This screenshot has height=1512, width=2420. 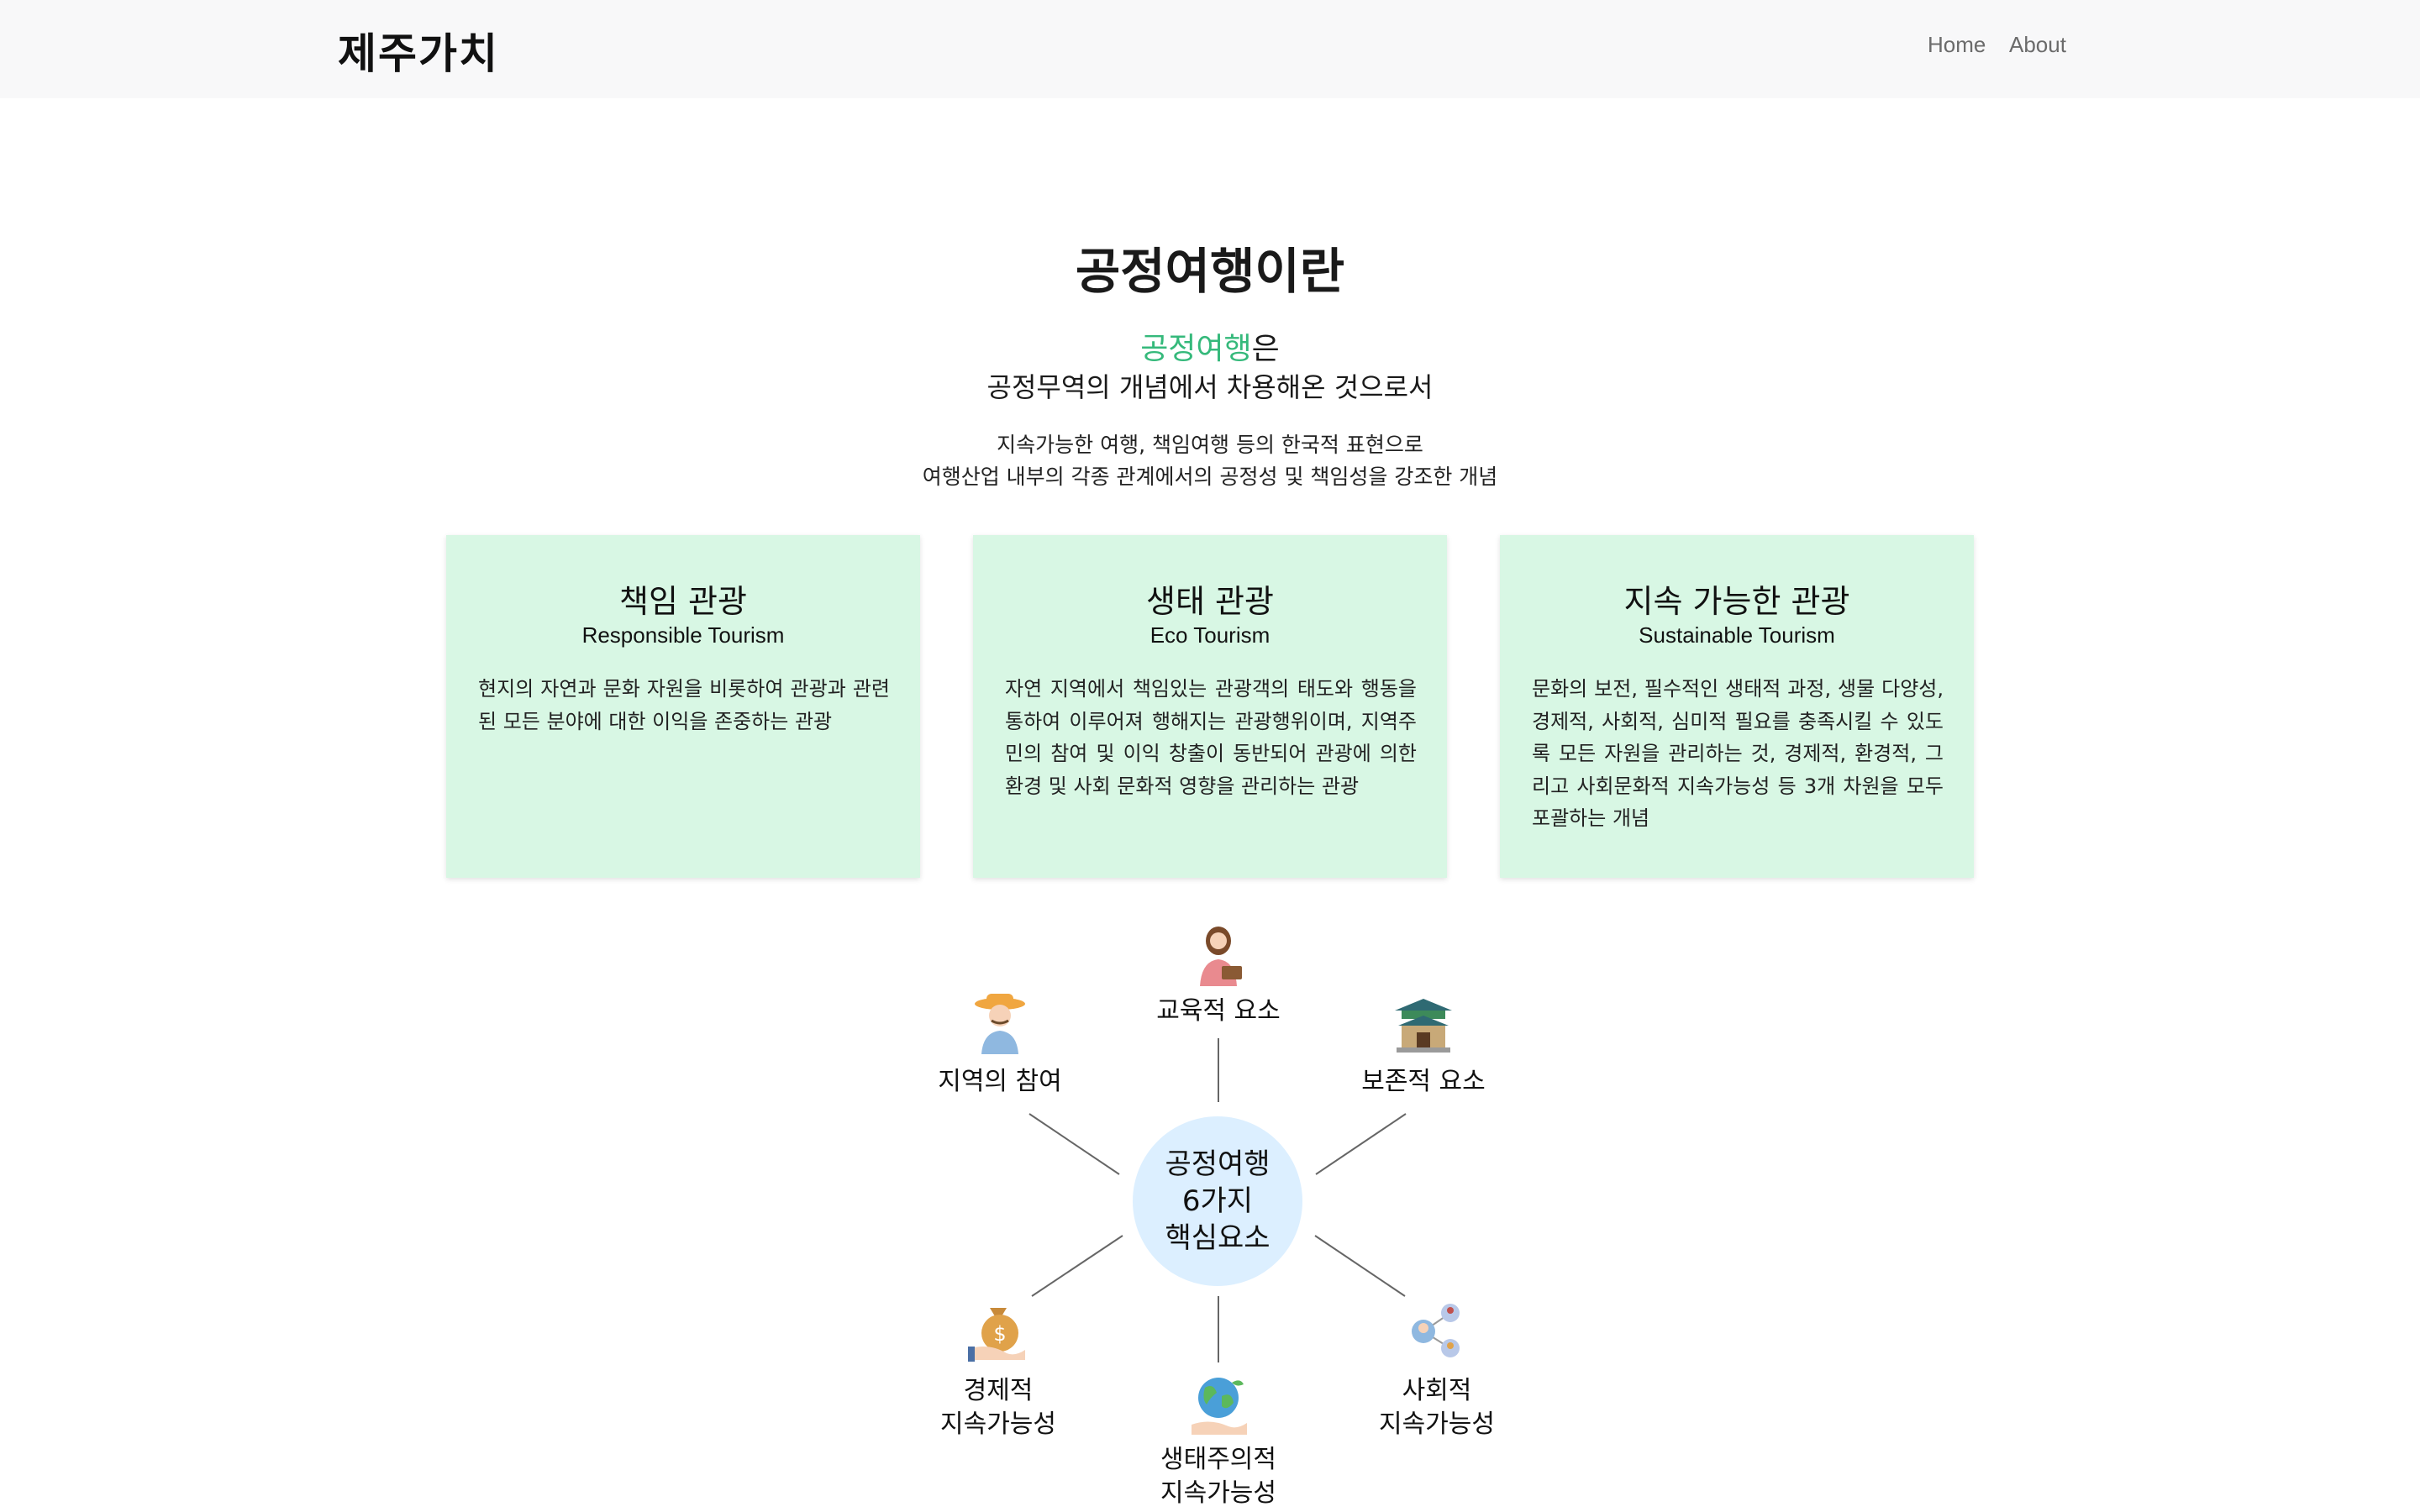 I want to click on money-bag-icon: $, so click(x=996, y=1335).